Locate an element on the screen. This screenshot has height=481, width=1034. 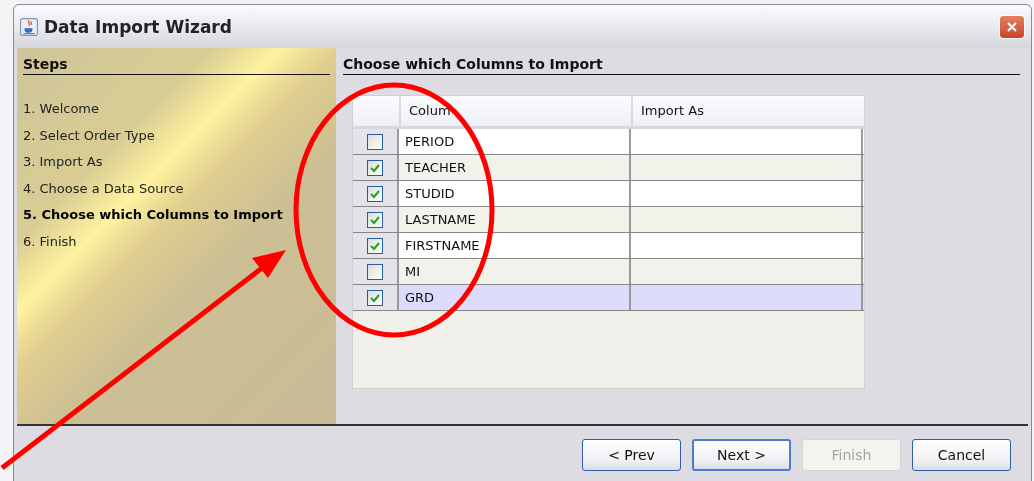
column-header: Import As is located at coordinates (747, 111).